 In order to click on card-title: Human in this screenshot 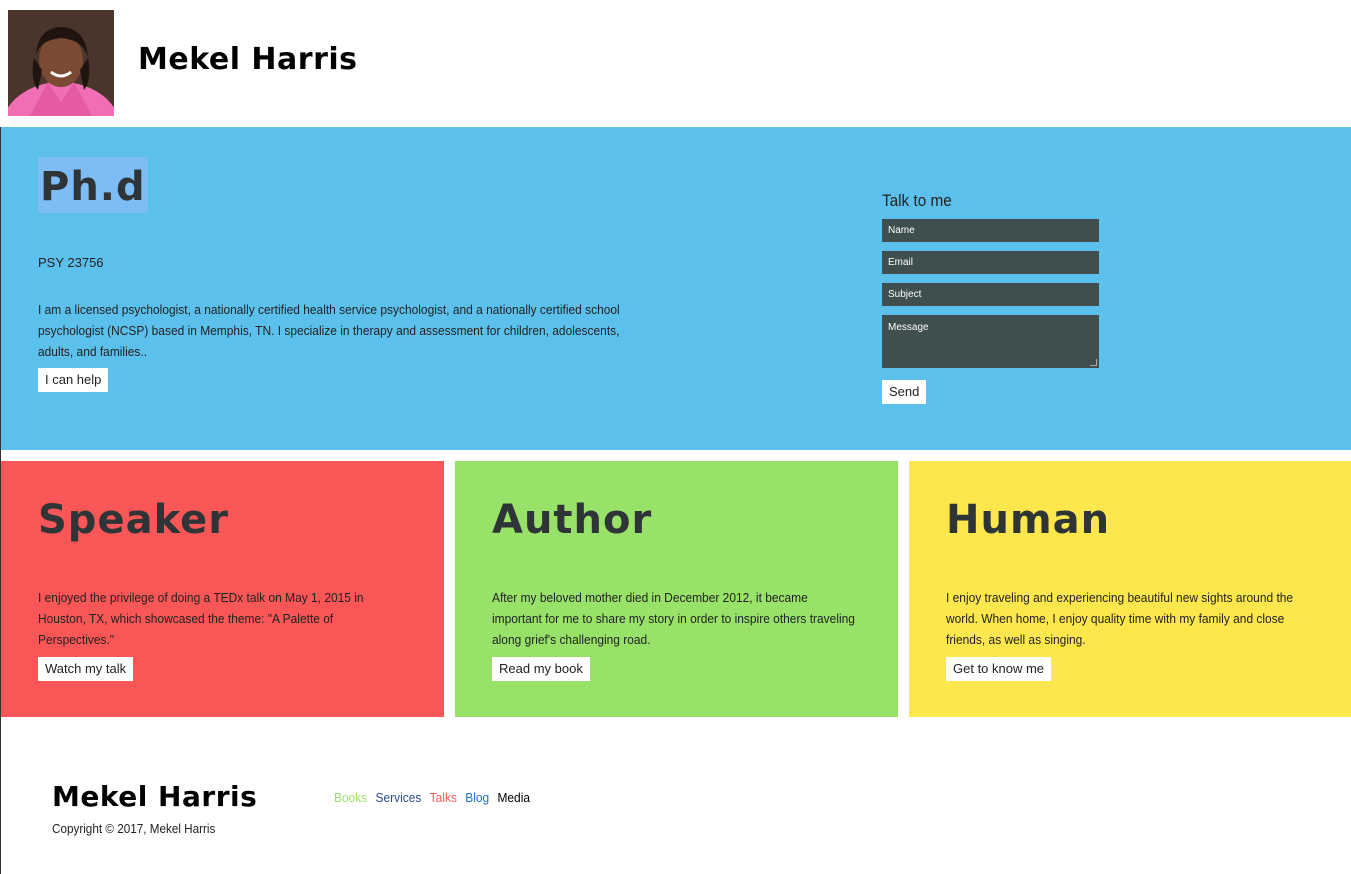, I will do `click(1028, 520)`.